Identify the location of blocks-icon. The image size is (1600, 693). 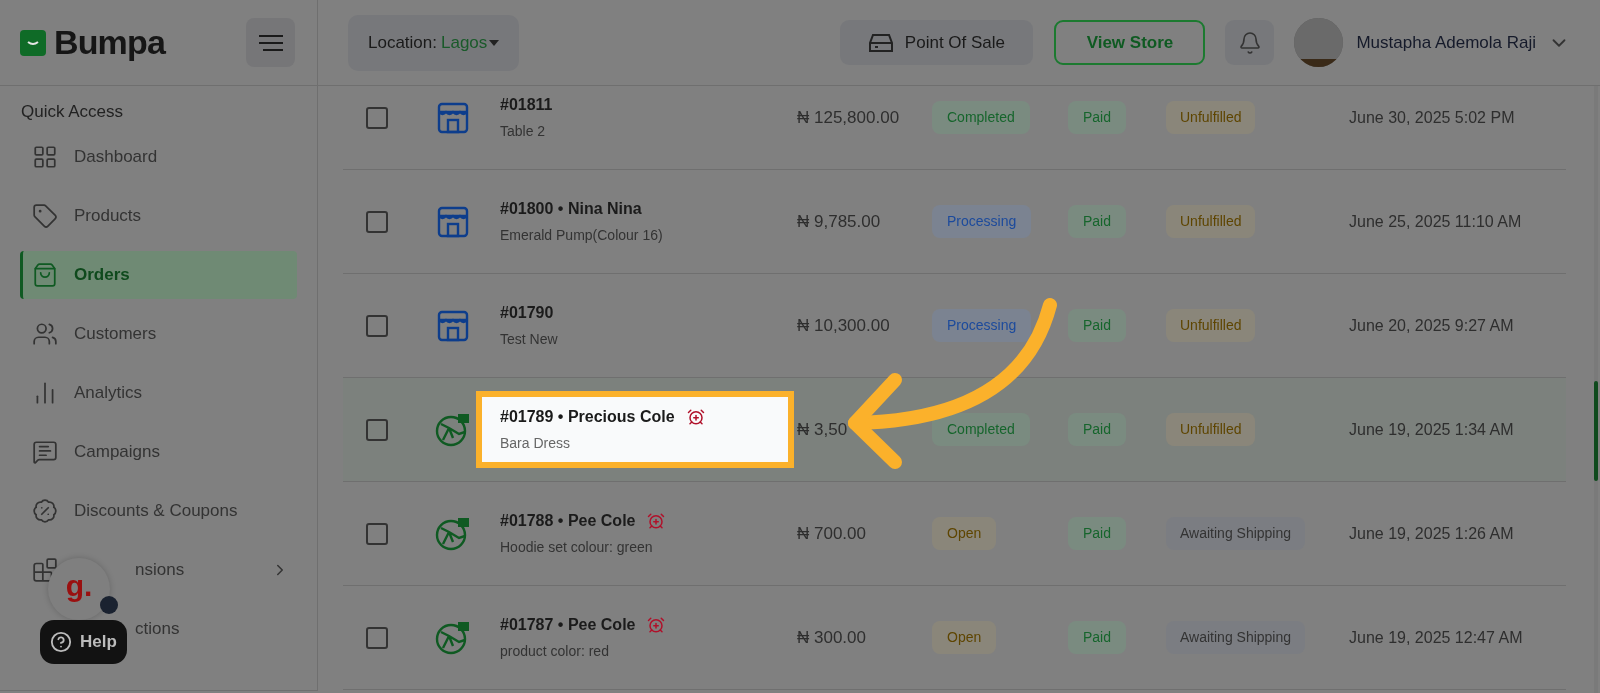
(45, 569).